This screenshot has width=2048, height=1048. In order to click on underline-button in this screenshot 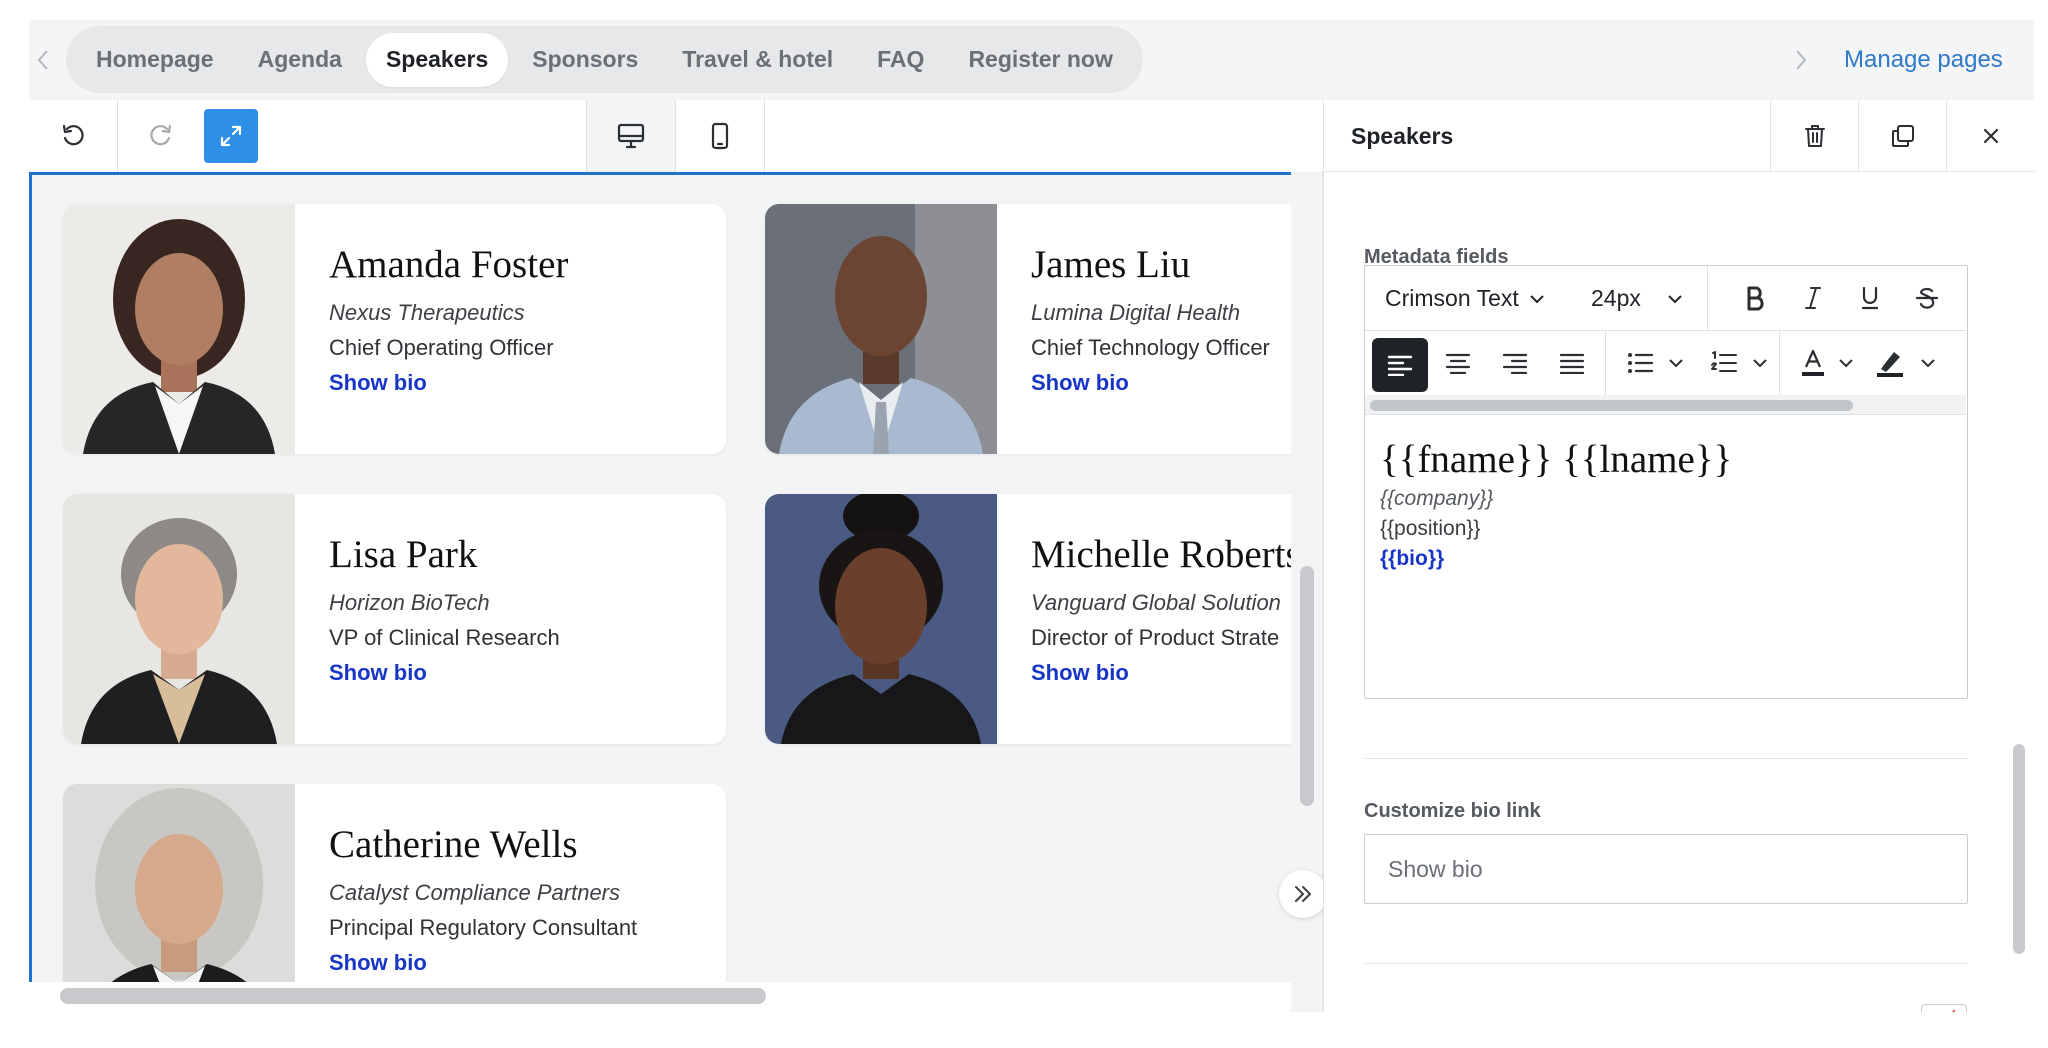, I will do `click(1870, 298)`.